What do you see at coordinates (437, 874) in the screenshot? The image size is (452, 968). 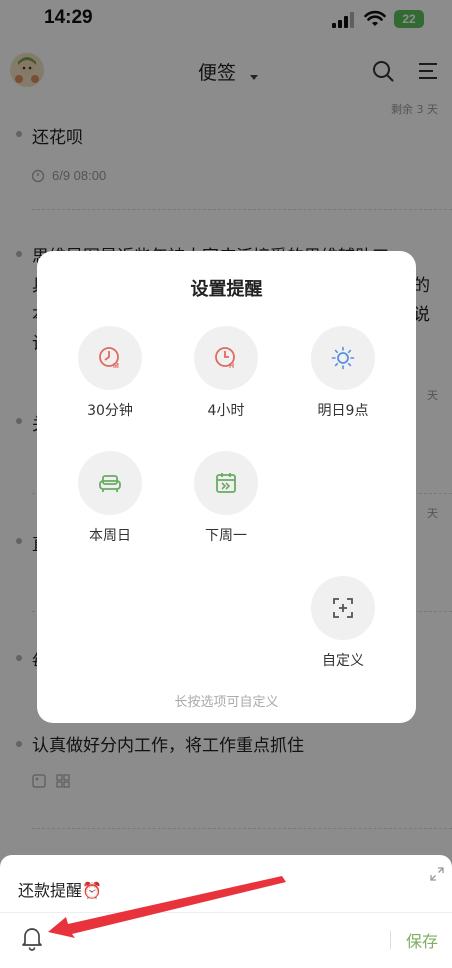 I see `expand-icon` at bounding box center [437, 874].